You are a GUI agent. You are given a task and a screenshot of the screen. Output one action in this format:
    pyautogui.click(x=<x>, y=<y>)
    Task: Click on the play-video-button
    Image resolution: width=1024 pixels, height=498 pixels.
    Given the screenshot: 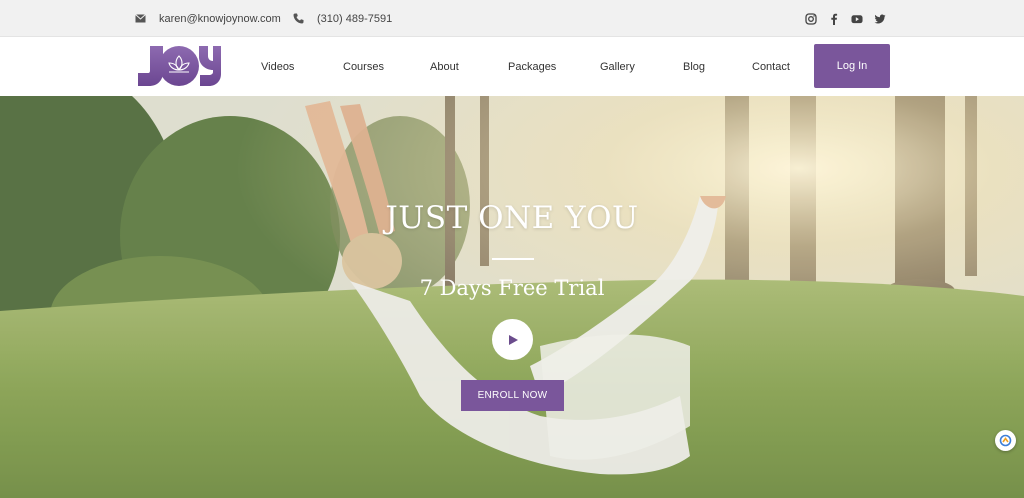 What is the action you would take?
    pyautogui.click(x=512, y=339)
    